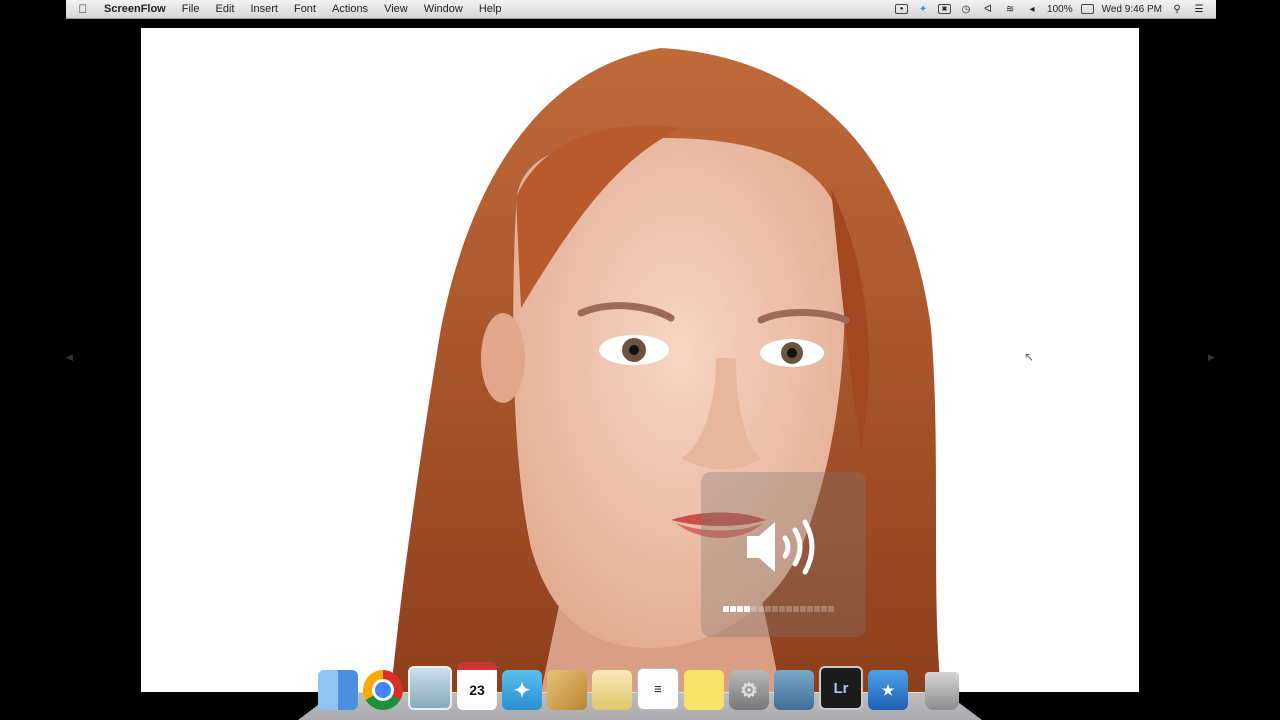  I want to click on battery-percent: 100%, so click(1060, 9).